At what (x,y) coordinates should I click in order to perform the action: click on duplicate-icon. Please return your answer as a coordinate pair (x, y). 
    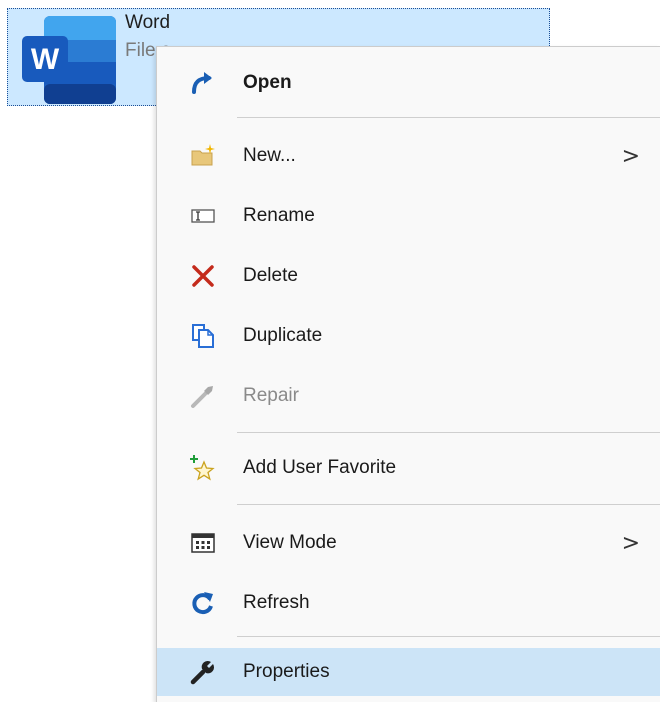
    Looking at the image, I should click on (203, 336).